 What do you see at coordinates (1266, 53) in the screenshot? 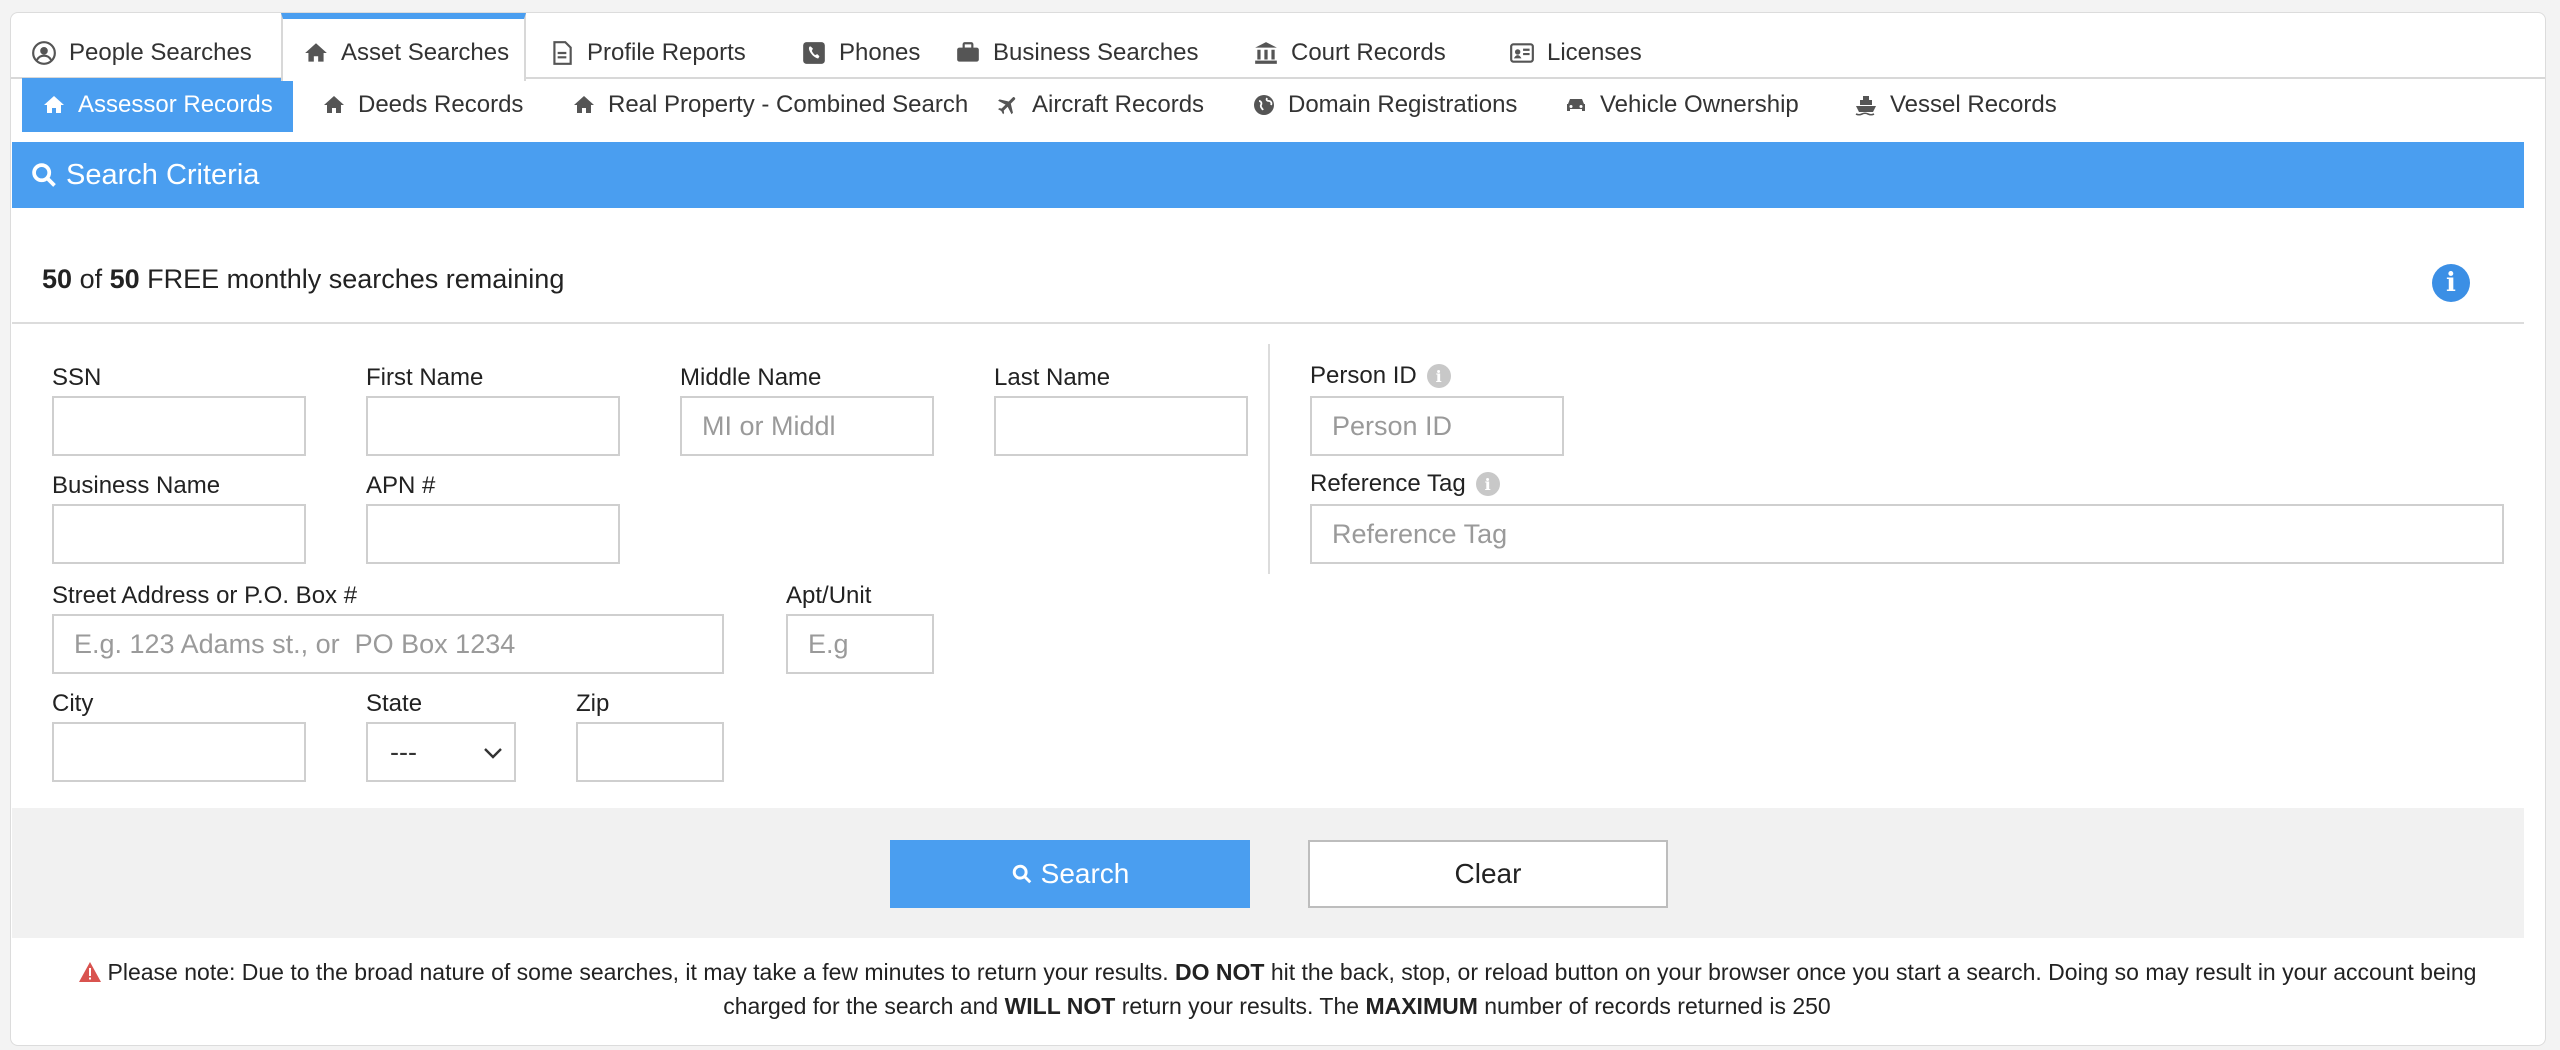
I see `courthouse-icon` at bounding box center [1266, 53].